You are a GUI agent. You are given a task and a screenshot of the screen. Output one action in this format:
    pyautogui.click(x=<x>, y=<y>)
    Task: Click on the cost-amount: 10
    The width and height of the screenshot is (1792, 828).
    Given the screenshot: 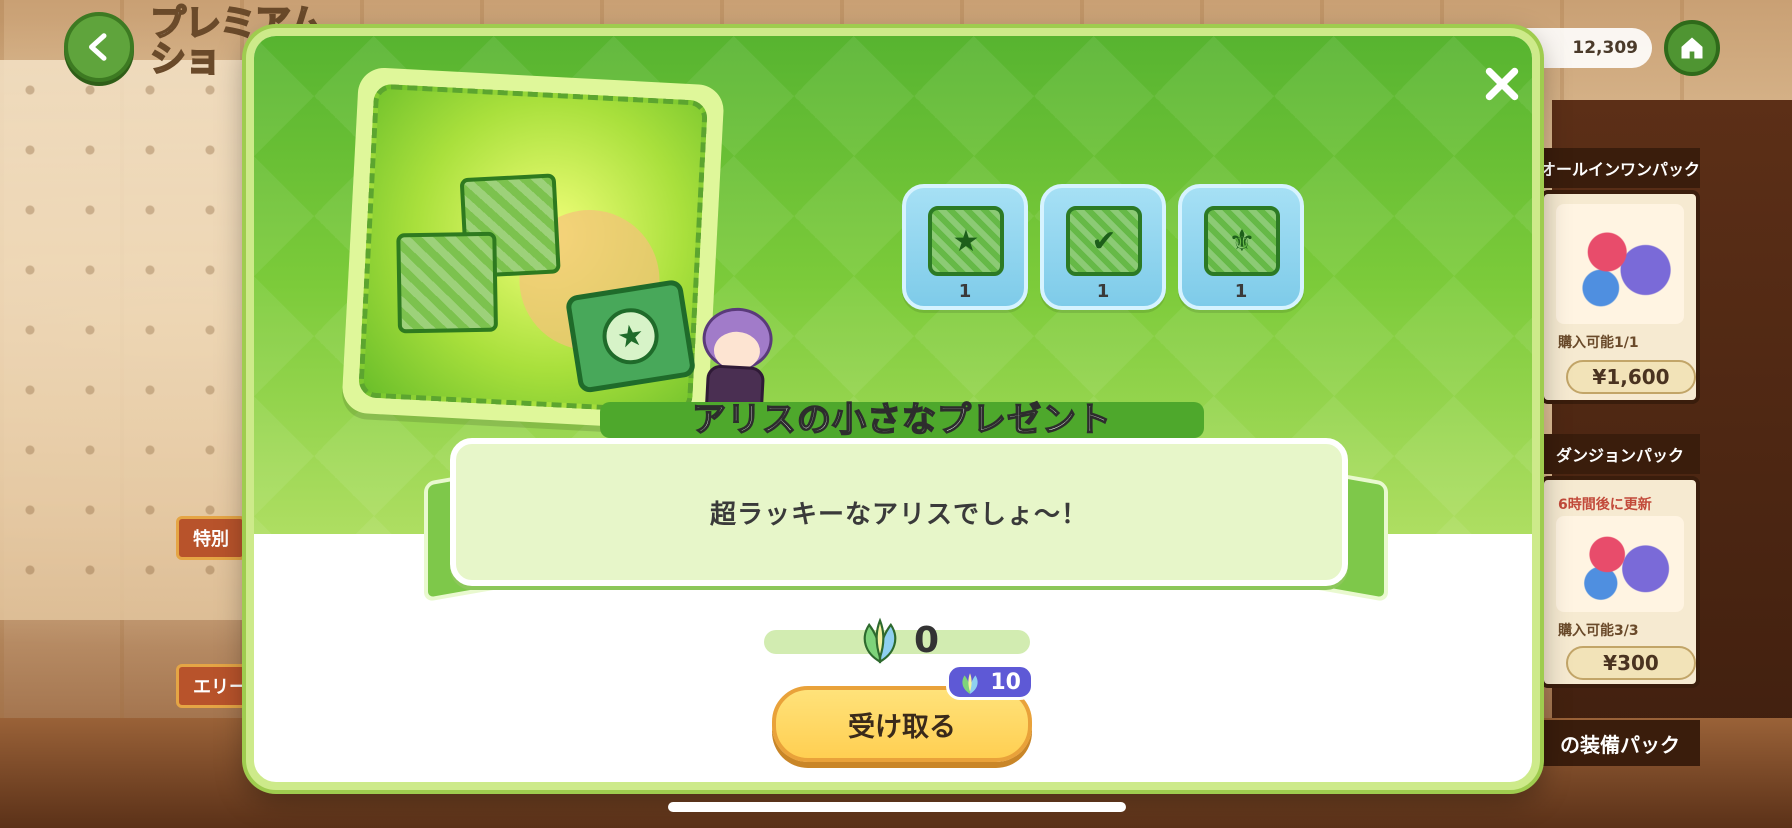 What is the action you would take?
    pyautogui.click(x=1005, y=682)
    